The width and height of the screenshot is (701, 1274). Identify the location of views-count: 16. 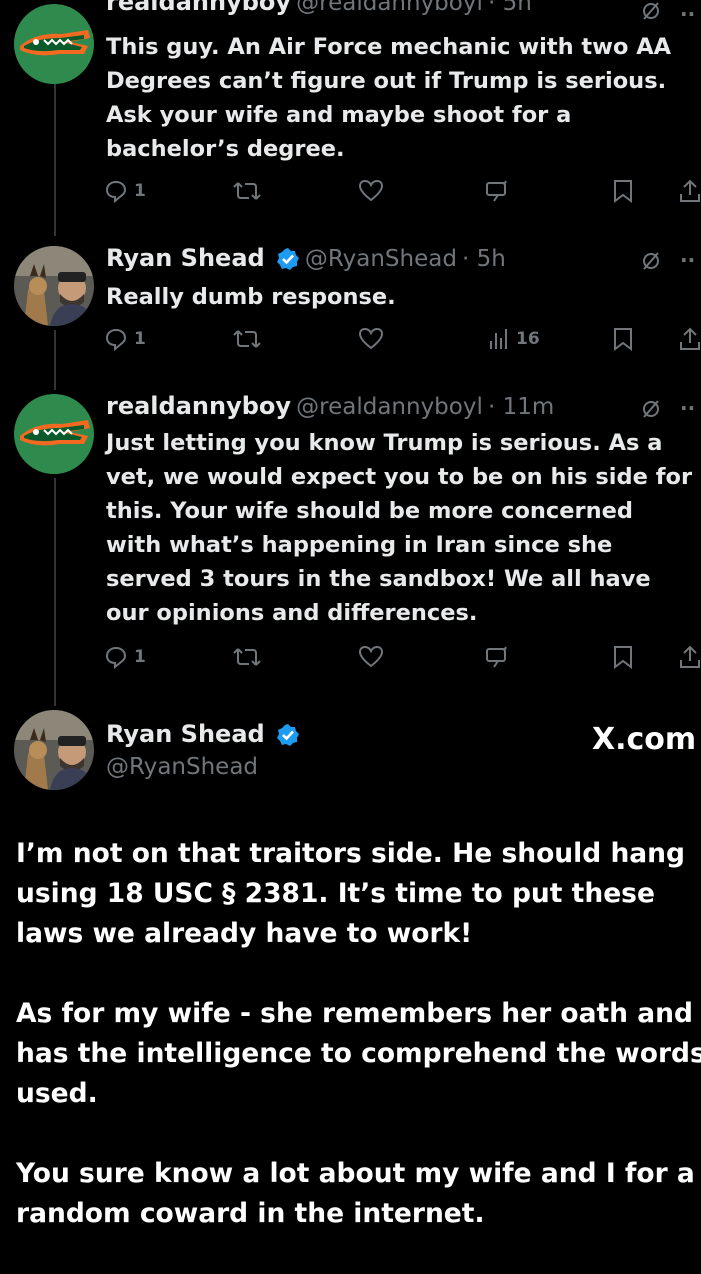
(528, 339).